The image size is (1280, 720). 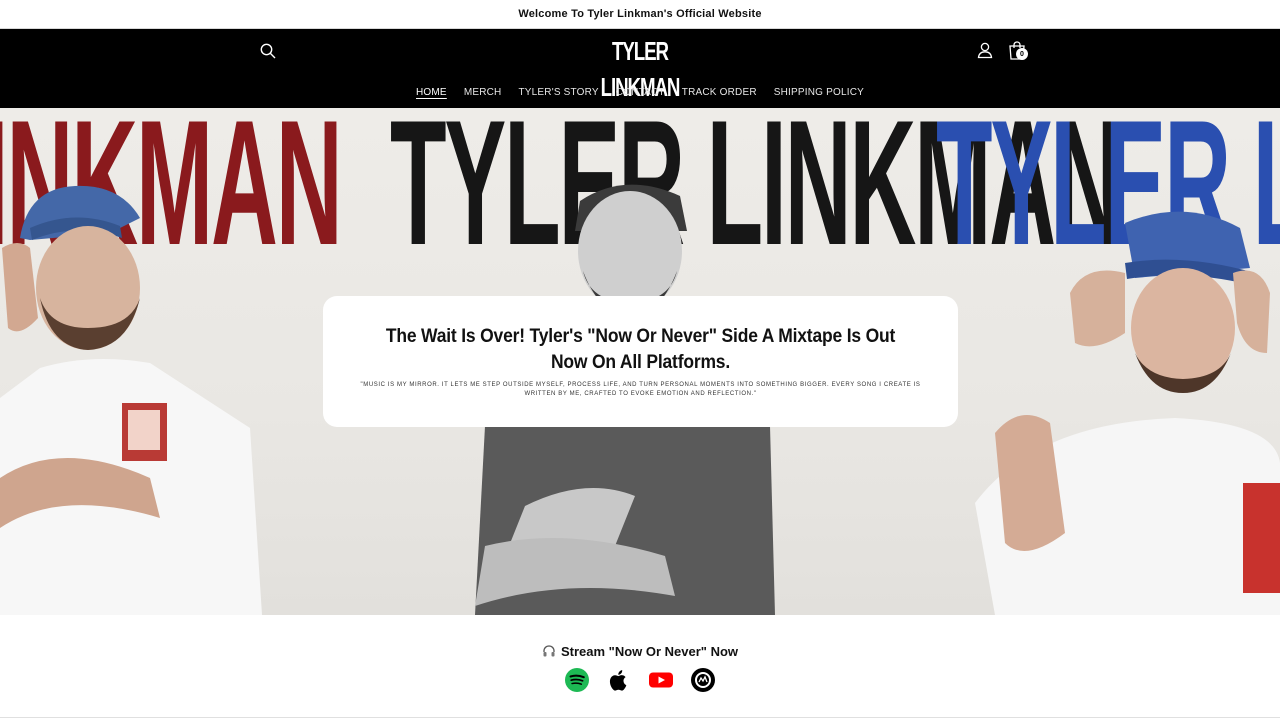 I want to click on stream-heading: Stream "Now Or Never" Now, so click(x=640, y=651).